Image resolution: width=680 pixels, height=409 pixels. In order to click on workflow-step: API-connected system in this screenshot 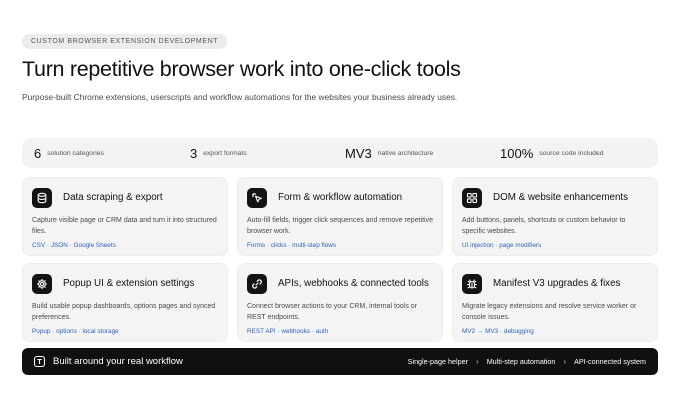, I will do `click(610, 361)`.